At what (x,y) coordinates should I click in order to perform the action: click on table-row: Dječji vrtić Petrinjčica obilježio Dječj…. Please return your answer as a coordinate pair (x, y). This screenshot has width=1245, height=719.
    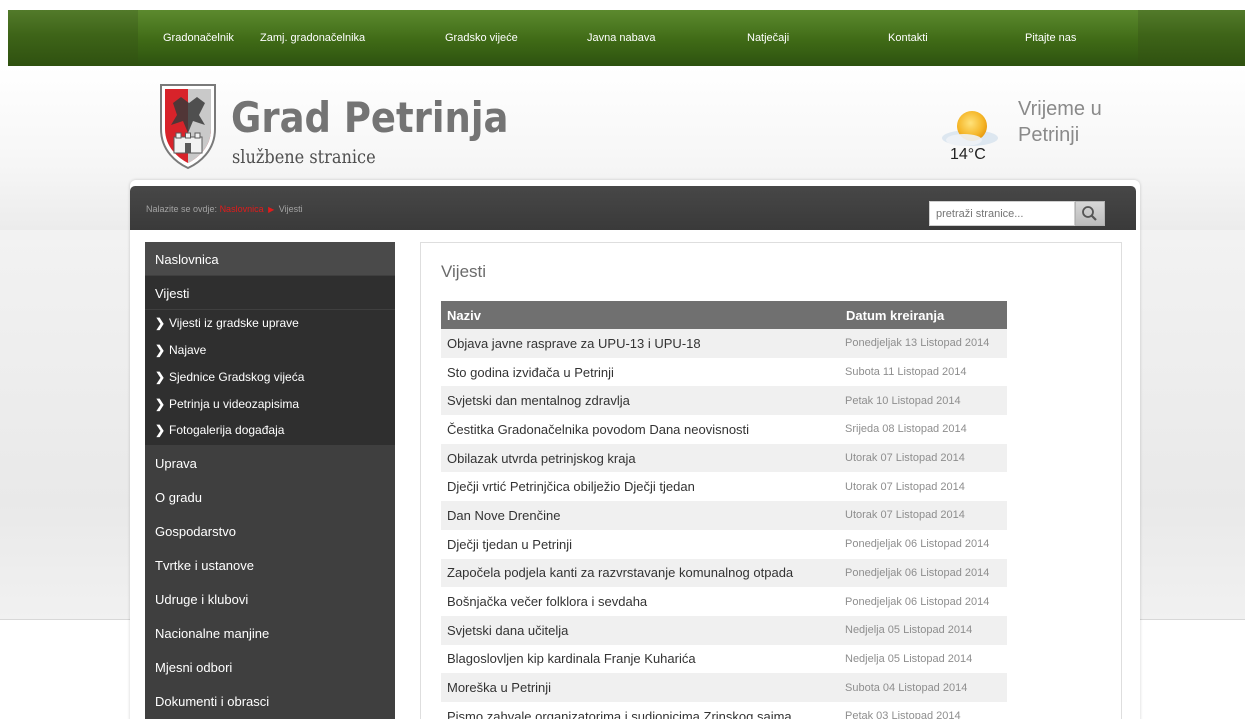
    Looking at the image, I should click on (724, 487).